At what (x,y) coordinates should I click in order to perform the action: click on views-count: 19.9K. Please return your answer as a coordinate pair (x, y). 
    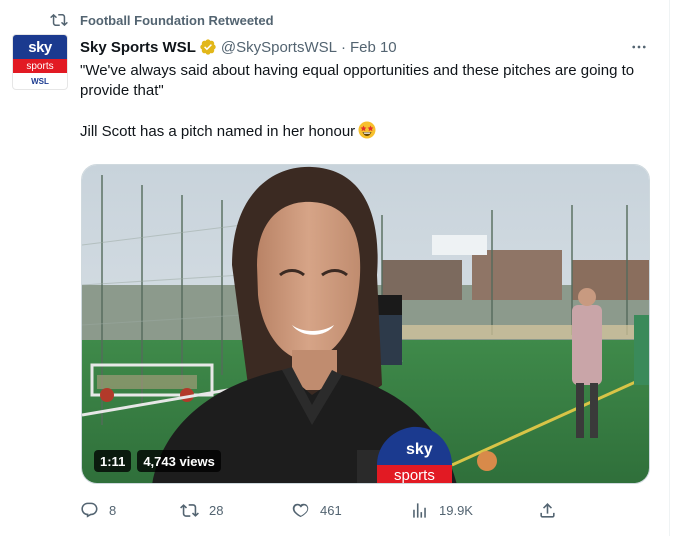
    Looking at the image, I should click on (456, 510).